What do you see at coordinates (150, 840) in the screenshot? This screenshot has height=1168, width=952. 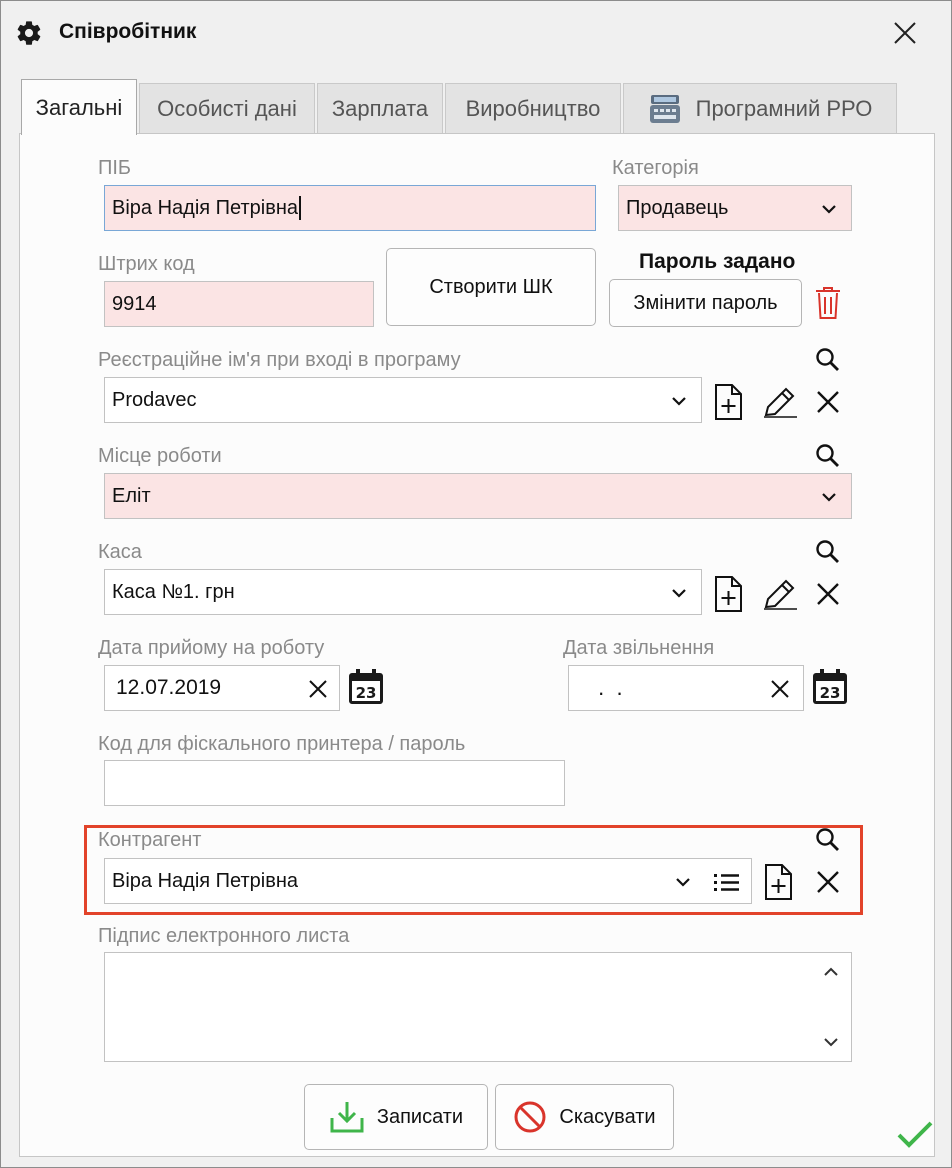 I see `counterparty-label: Контрагент` at bounding box center [150, 840].